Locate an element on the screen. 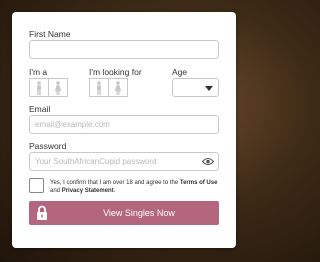 This screenshot has height=262, width=320. privacy-link: Privacy Statement is located at coordinates (88, 191).